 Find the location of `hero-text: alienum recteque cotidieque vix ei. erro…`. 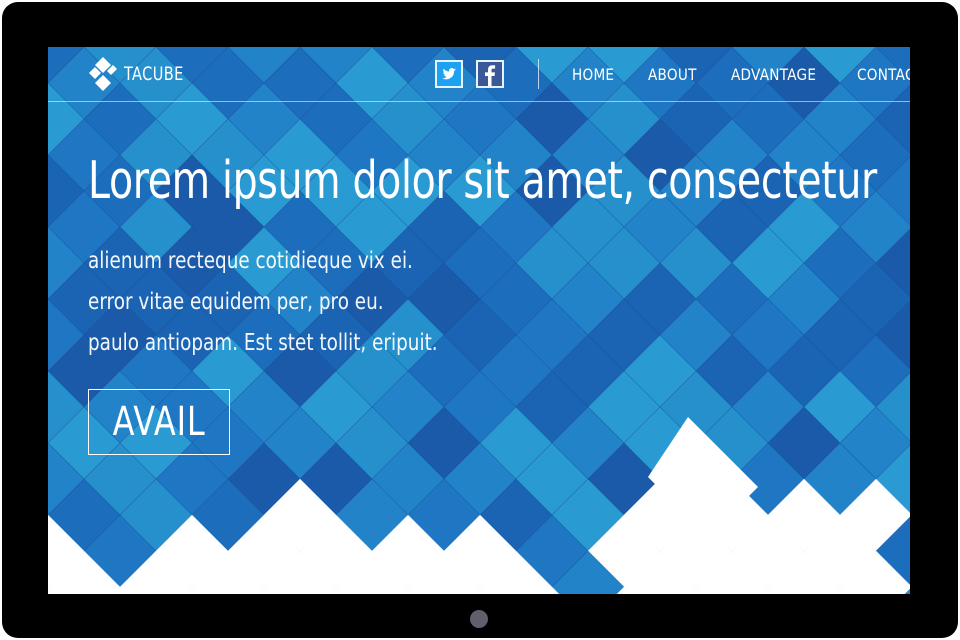

hero-text: alienum recteque cotidieque vix ei. erro… is located at coordinates (306, 302).